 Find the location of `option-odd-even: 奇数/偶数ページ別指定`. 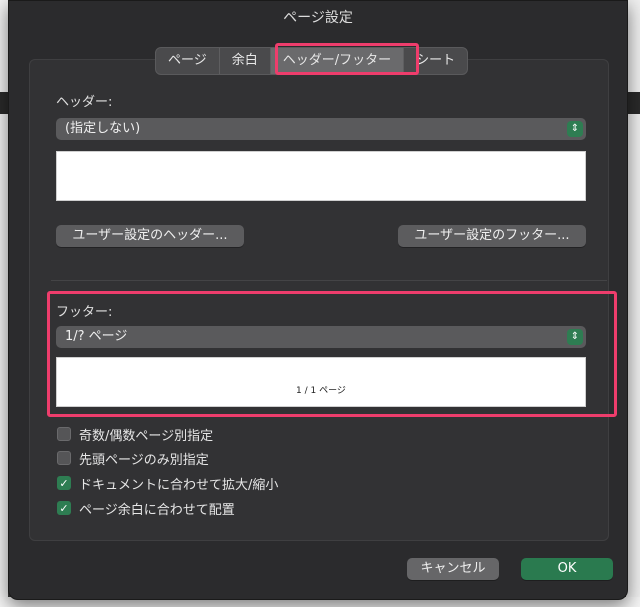

option-odd-even: 奇数/偶数ページ別指定 is located at coordinates (135, 434).